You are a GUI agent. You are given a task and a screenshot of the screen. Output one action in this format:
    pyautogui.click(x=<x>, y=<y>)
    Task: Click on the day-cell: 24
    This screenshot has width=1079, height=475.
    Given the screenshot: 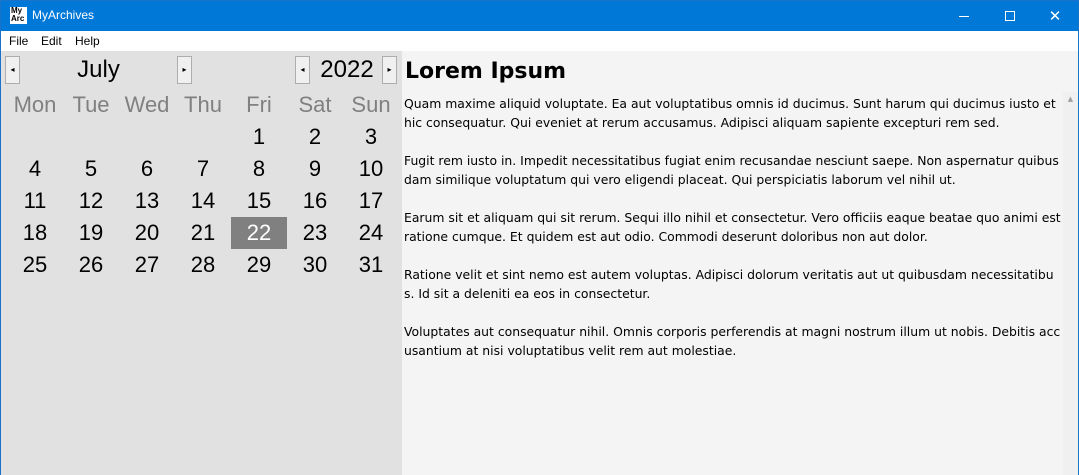 What is the action you would take?
    pyautogui.click(x=371, y=233)
    